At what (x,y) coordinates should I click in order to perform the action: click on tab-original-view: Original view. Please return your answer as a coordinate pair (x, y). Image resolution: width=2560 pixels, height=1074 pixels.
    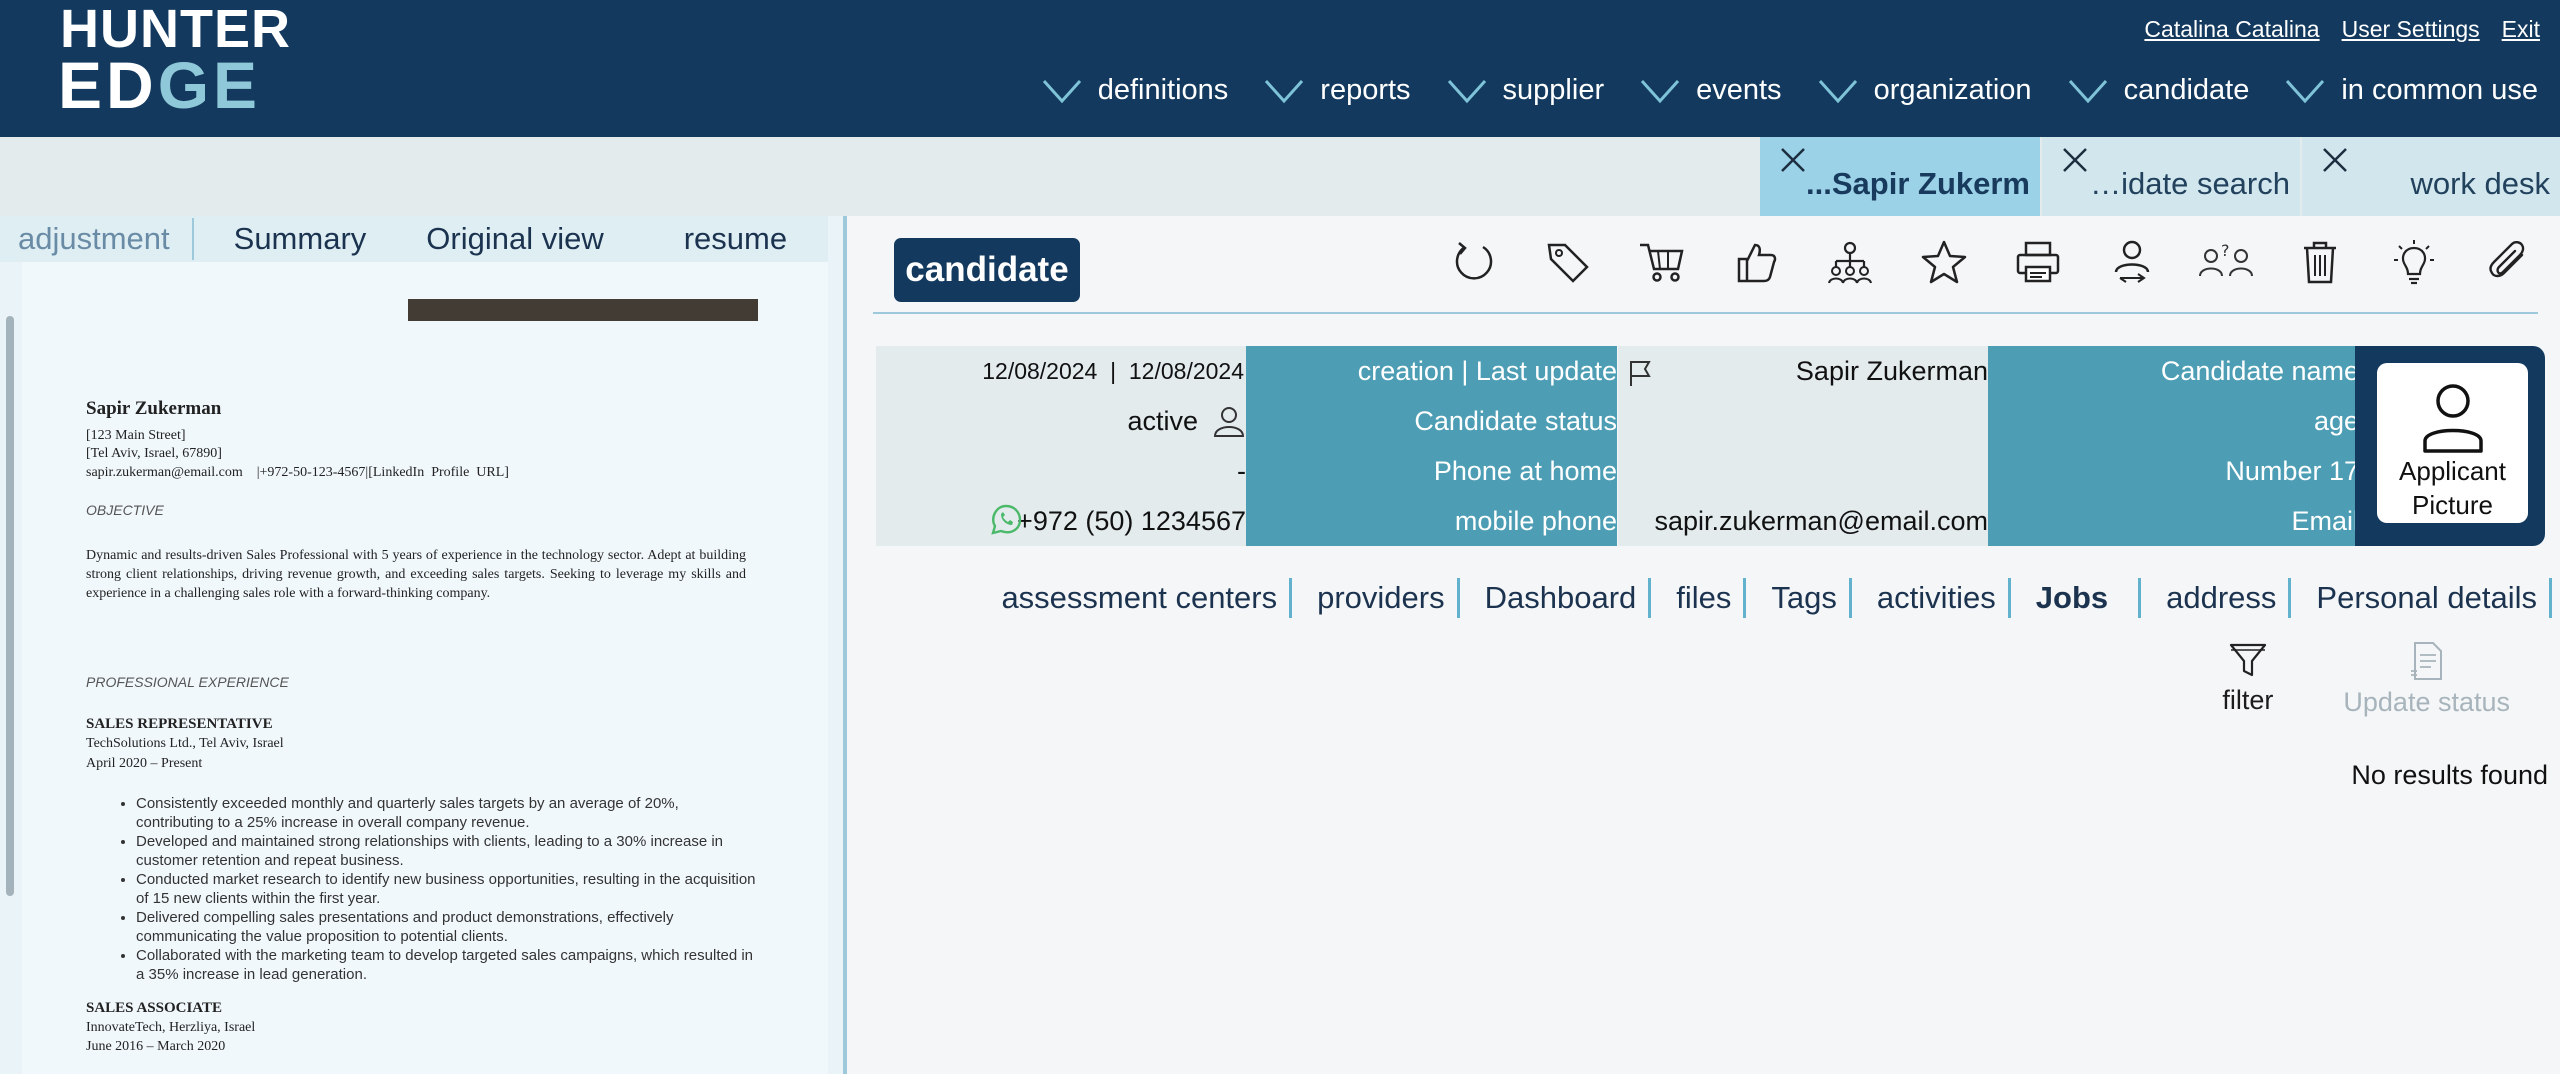
    Looking at the image, I should click on (484, 239).